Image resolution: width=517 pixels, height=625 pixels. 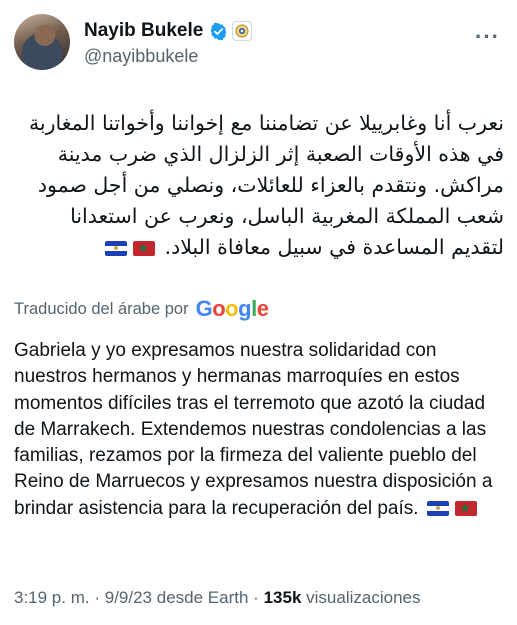 What do you see at coordinates (283, 597) in the screenshot?
I see `views-count: 135k` at bounding box center [283, 597].